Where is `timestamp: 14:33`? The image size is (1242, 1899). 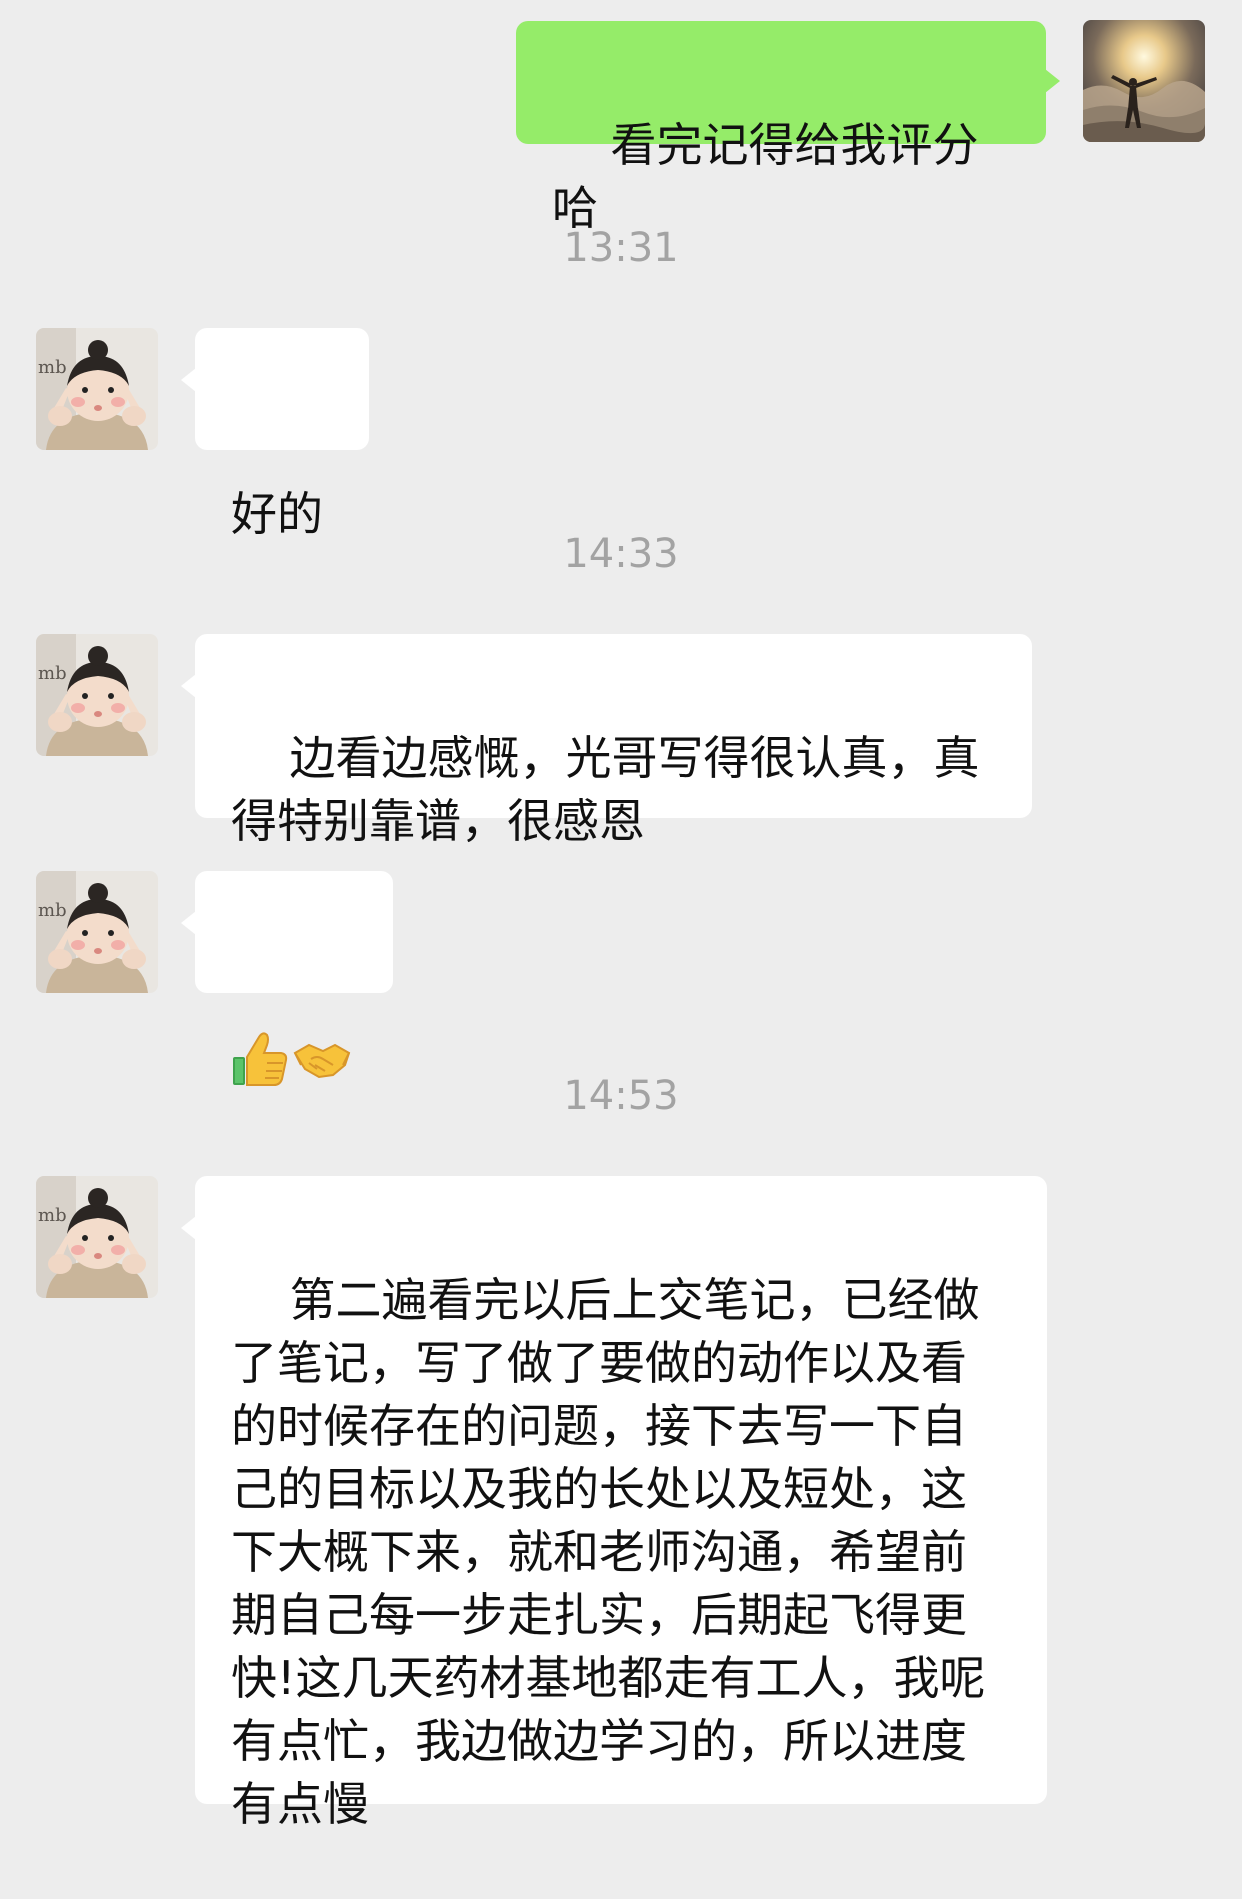 timestamp: 14:33 is located at coordinates (621, 554).